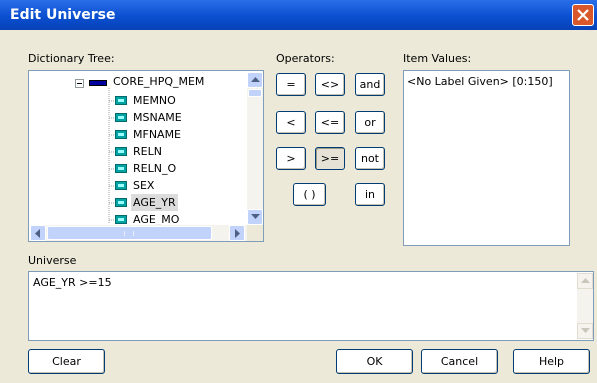 The image size is (597, 383). I want to click on record-icon, so click(98, 83).